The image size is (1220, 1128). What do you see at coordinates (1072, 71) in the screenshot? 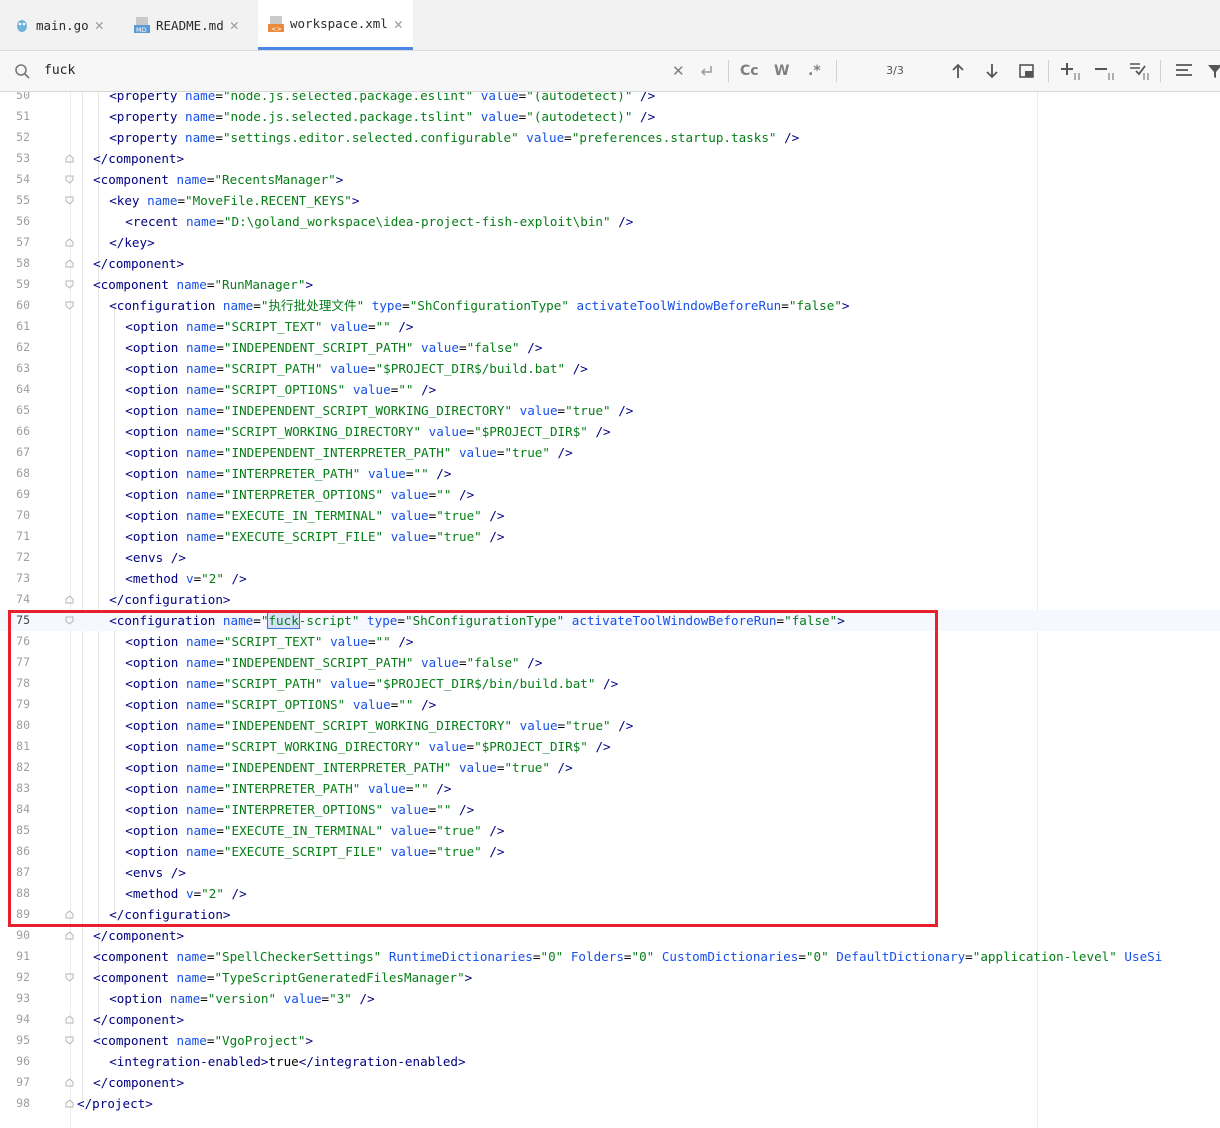
I see `add-occurrence-icon` at bounding box center [1072, 71].